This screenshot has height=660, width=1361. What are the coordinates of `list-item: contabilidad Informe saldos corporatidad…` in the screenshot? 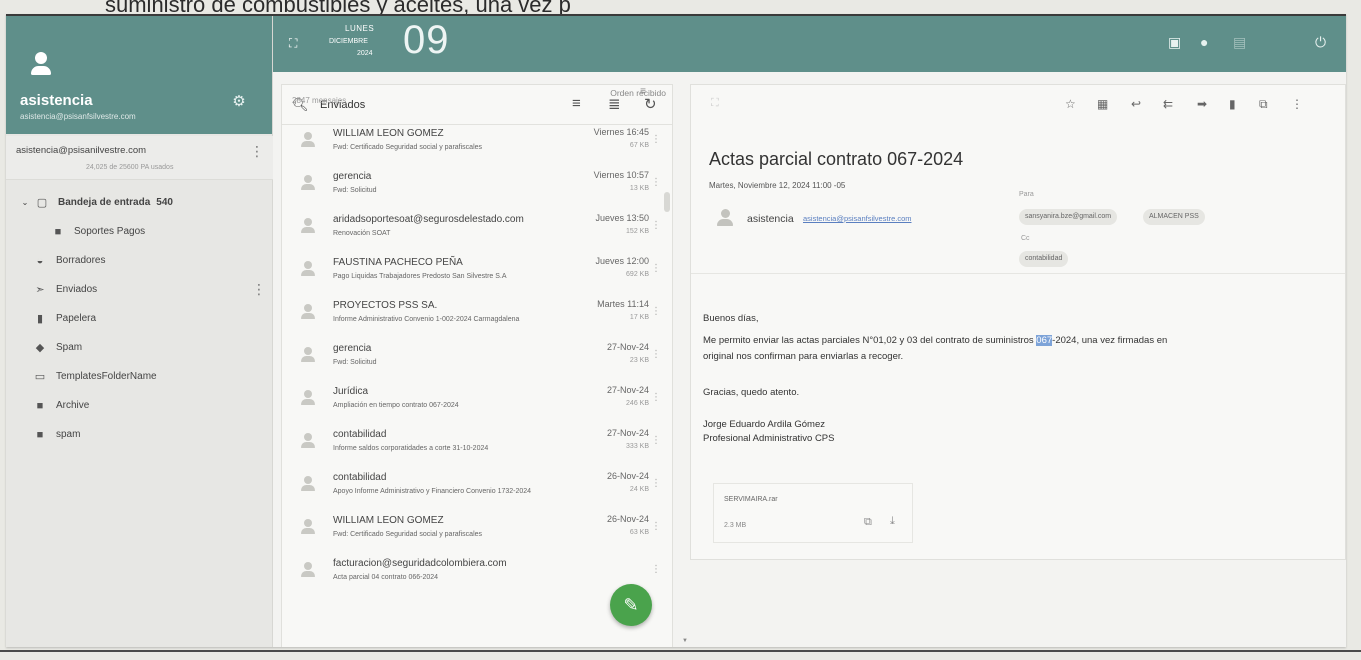 It's located at (477, 442).